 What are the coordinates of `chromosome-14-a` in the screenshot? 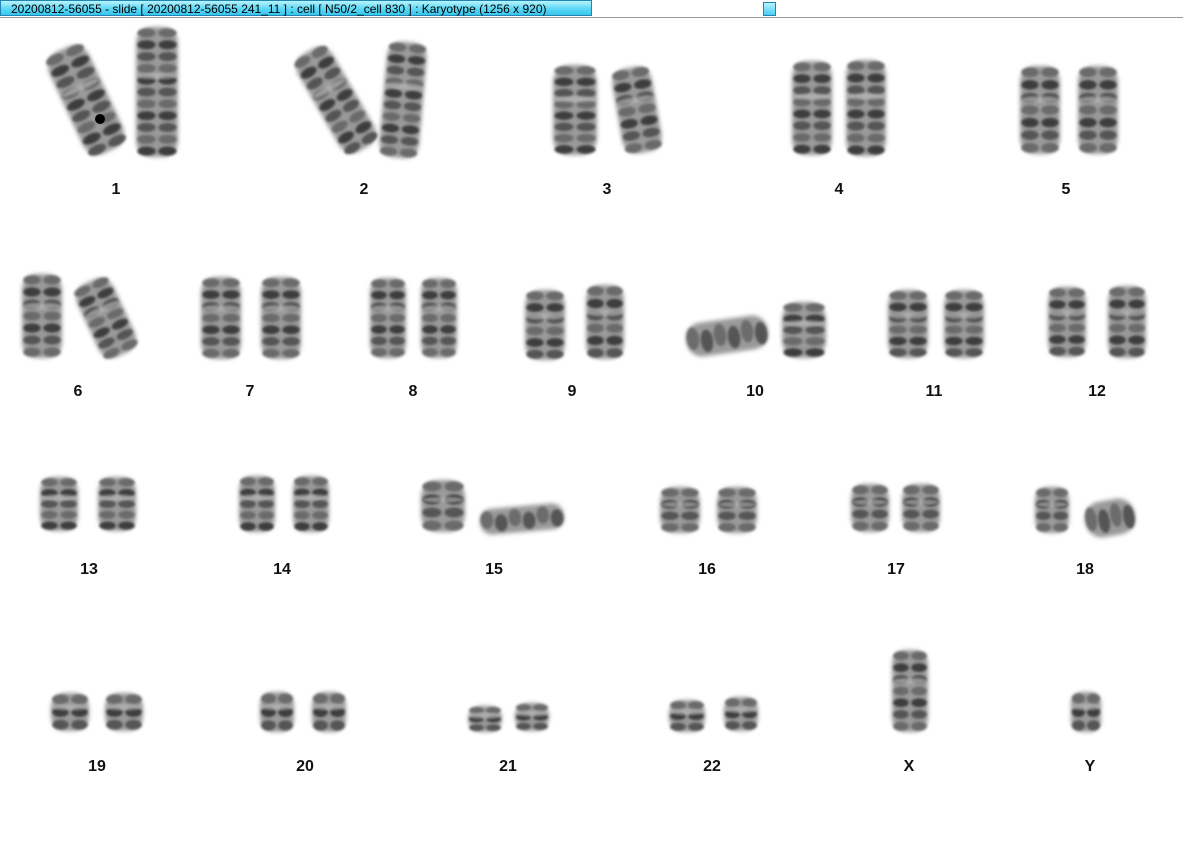 It's located at (257, 504).